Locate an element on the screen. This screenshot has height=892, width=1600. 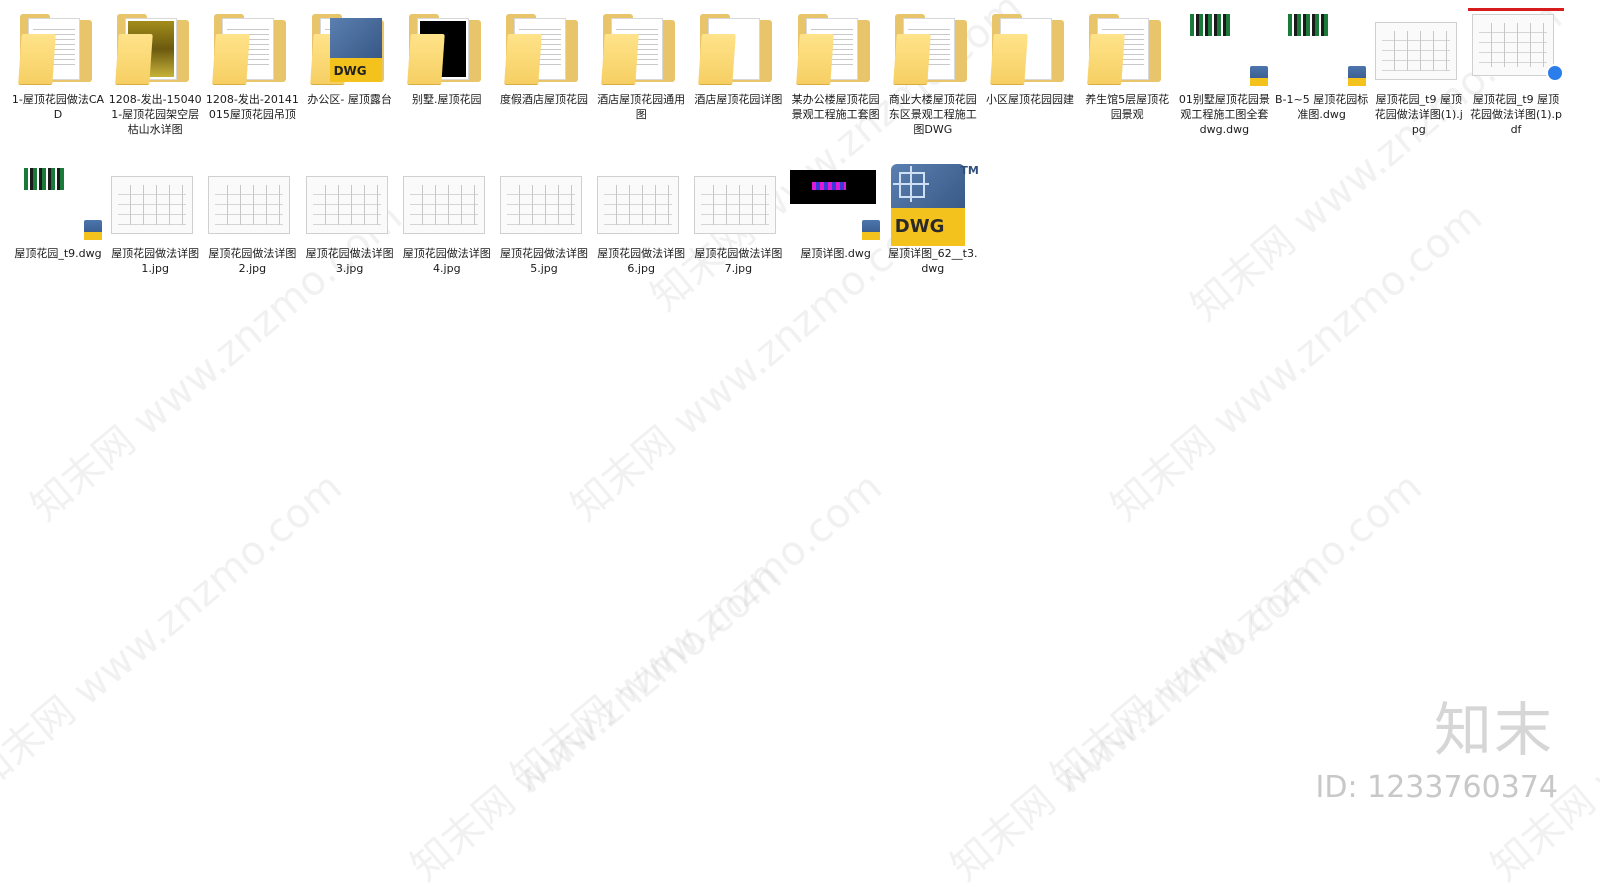
file-item: 1-屋顶花园做法CAD is located at coordinates (58, 81).